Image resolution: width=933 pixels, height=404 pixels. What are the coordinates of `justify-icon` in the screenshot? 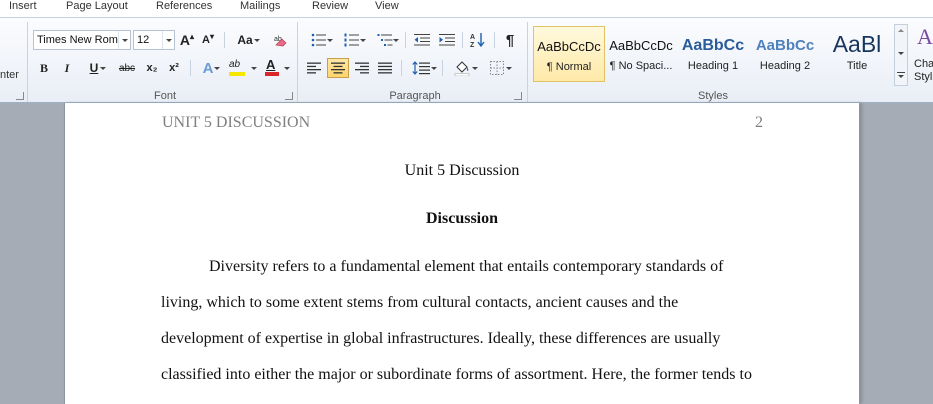 It's located at (385, 68).